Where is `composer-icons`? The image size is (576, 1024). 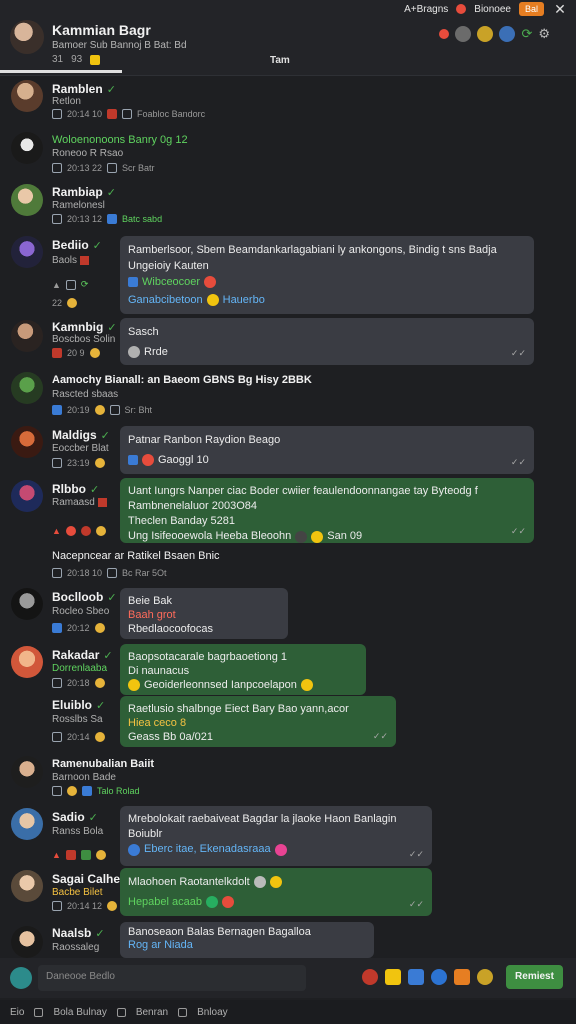
composer-icons is located at coordinates (427, 977).